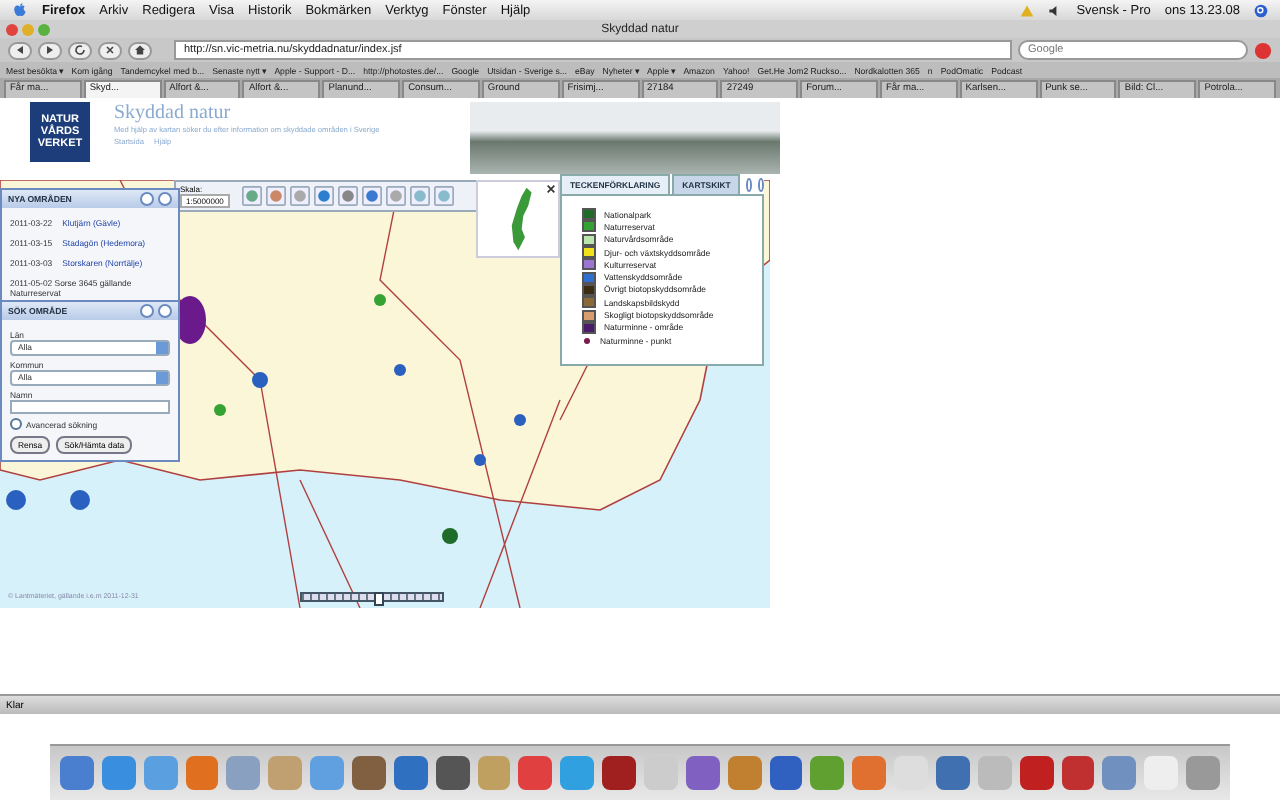 Image resolution: width=1280 pixels, height=800 pixels. What do you see at coordinates (518, 219) in the screenshot?
I see `overview-map` at bounding box center [518, 219].